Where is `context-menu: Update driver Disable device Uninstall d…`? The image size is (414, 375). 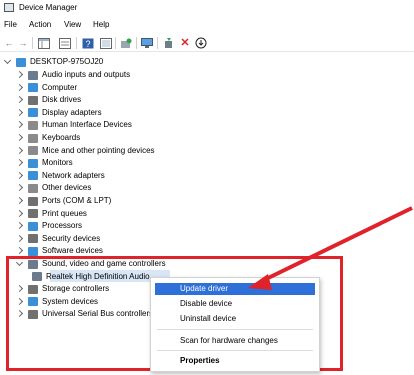 context-menu: Update driver Disable device Uninstall d… is located at coordinates (235, 324).